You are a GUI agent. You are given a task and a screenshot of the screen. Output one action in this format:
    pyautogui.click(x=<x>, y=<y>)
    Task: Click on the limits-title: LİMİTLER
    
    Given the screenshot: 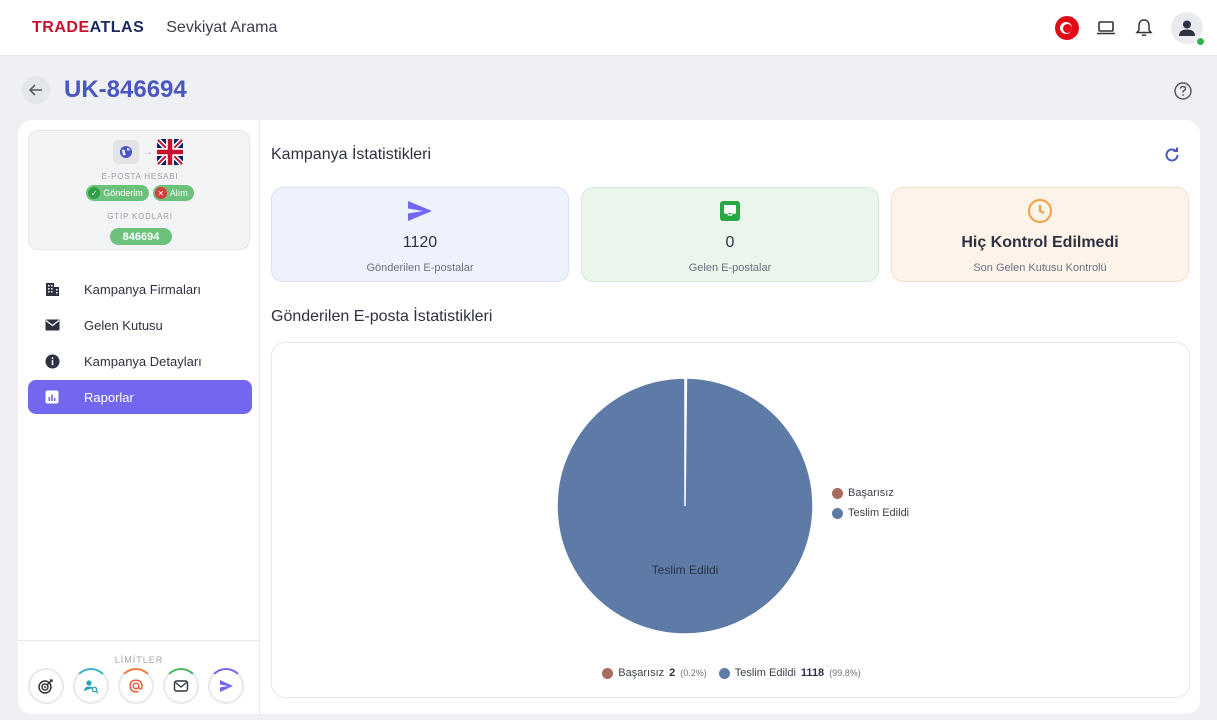 What is the action you would take?
    pyautogui.click(x=139, y=660)
    